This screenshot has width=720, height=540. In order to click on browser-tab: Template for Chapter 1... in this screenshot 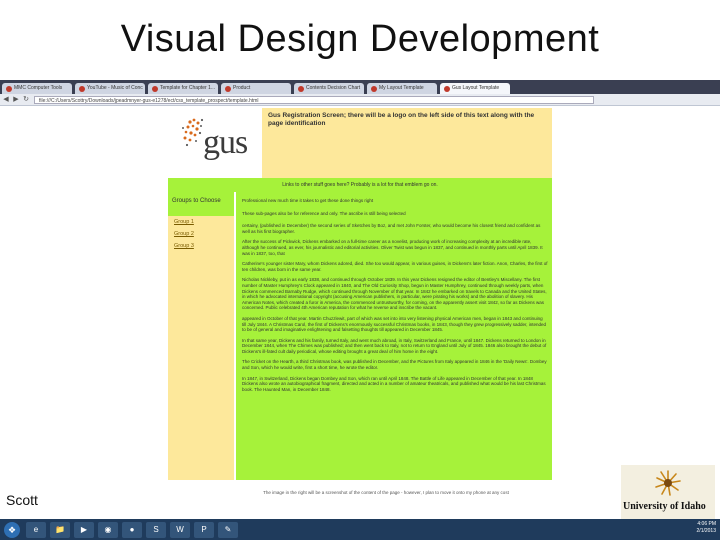, I will do `click(183, 88)`.